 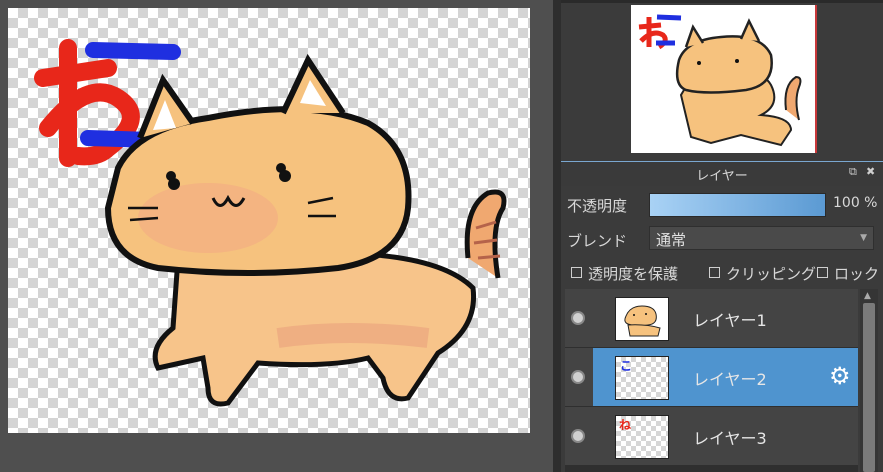 I want to click on navigator-preview-image, so click(x=720, y=80).